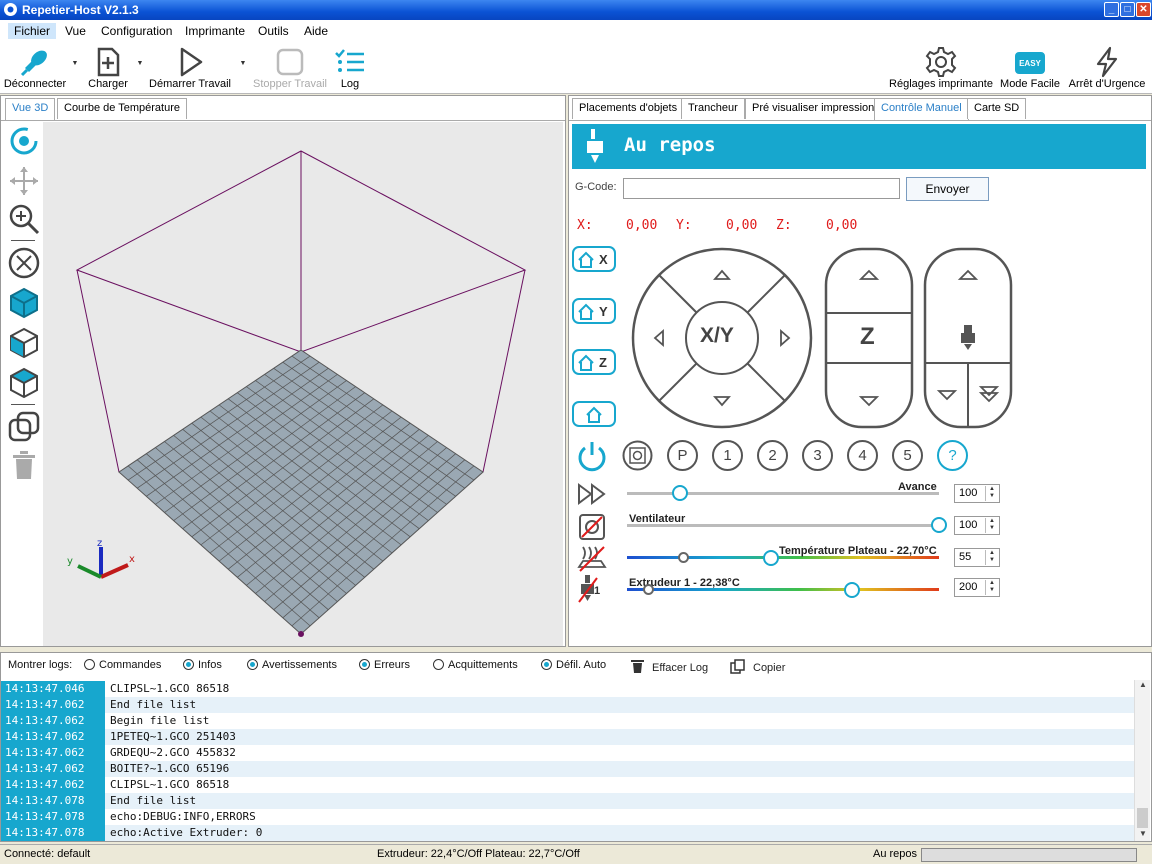  What do you see at coordinates (24, 427) in the screenshot?
I see `copy-object-icon` at bounding box center [24, 427].